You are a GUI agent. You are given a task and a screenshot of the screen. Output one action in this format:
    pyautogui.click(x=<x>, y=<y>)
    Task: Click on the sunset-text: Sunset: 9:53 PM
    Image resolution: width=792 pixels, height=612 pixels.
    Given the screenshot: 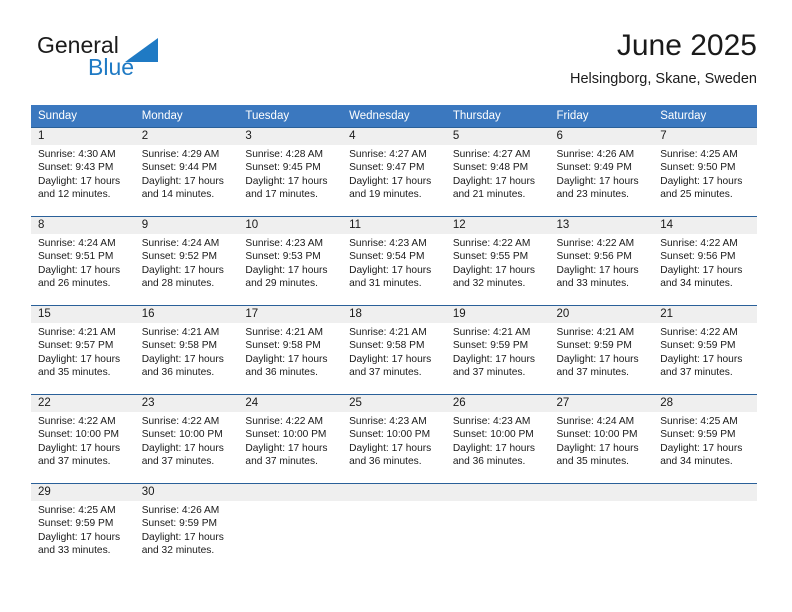 What is the action you would take?
    pyautogui.click(x=283, y=257)
    